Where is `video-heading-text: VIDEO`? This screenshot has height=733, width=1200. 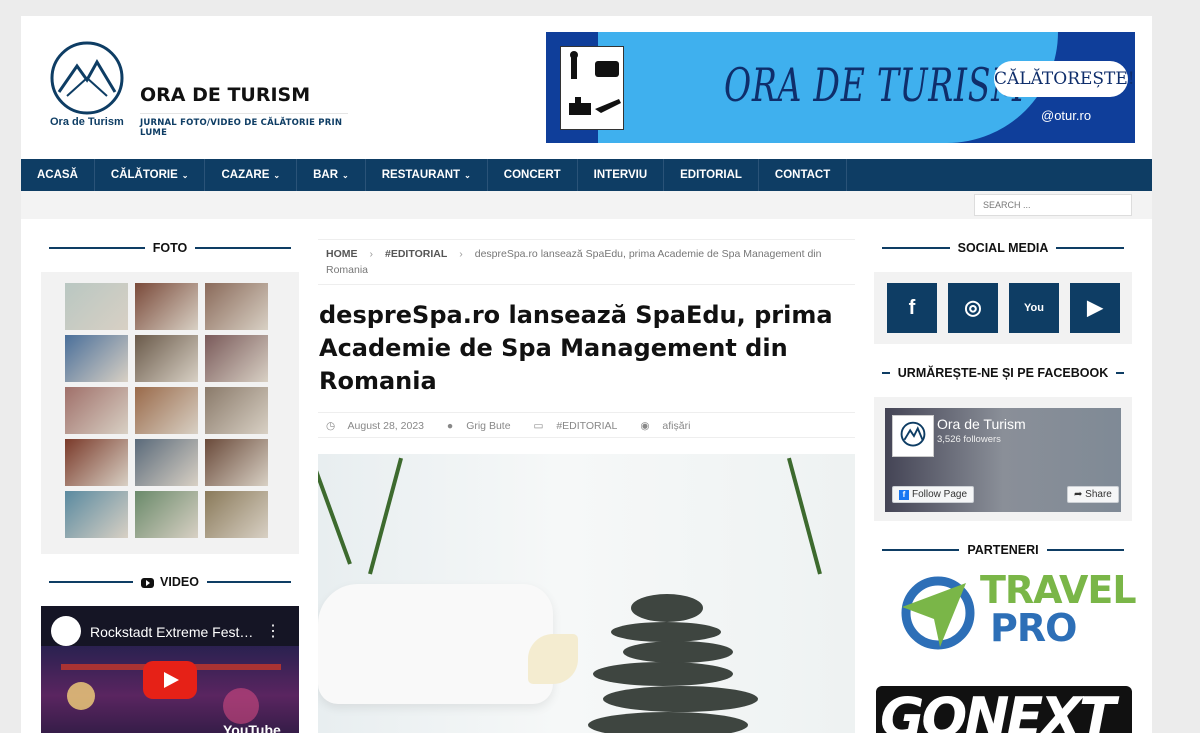 video-heading-text: VIDEO is located at coordinates (179, 582).